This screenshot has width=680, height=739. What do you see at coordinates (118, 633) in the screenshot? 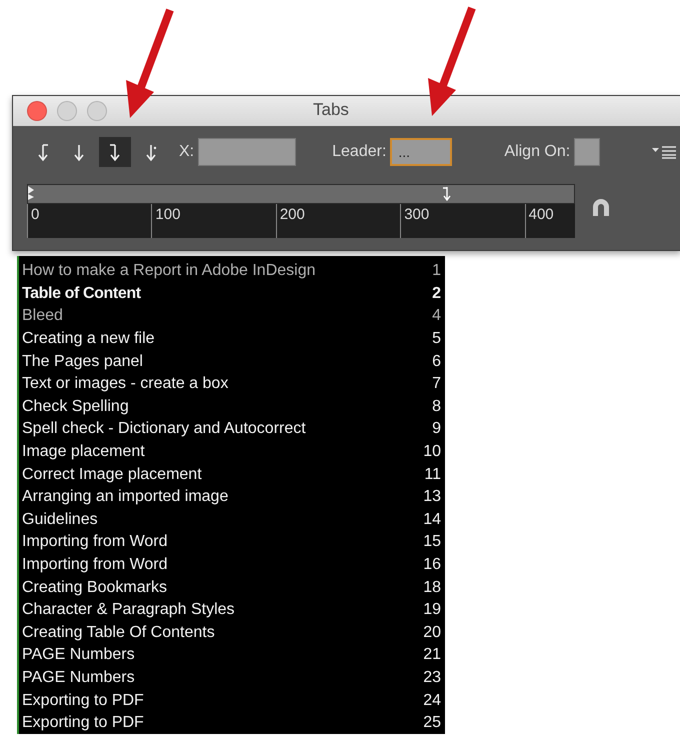
I see `toc-entry-title: Creating Table Of Contents` at bounding box center [118, 633].